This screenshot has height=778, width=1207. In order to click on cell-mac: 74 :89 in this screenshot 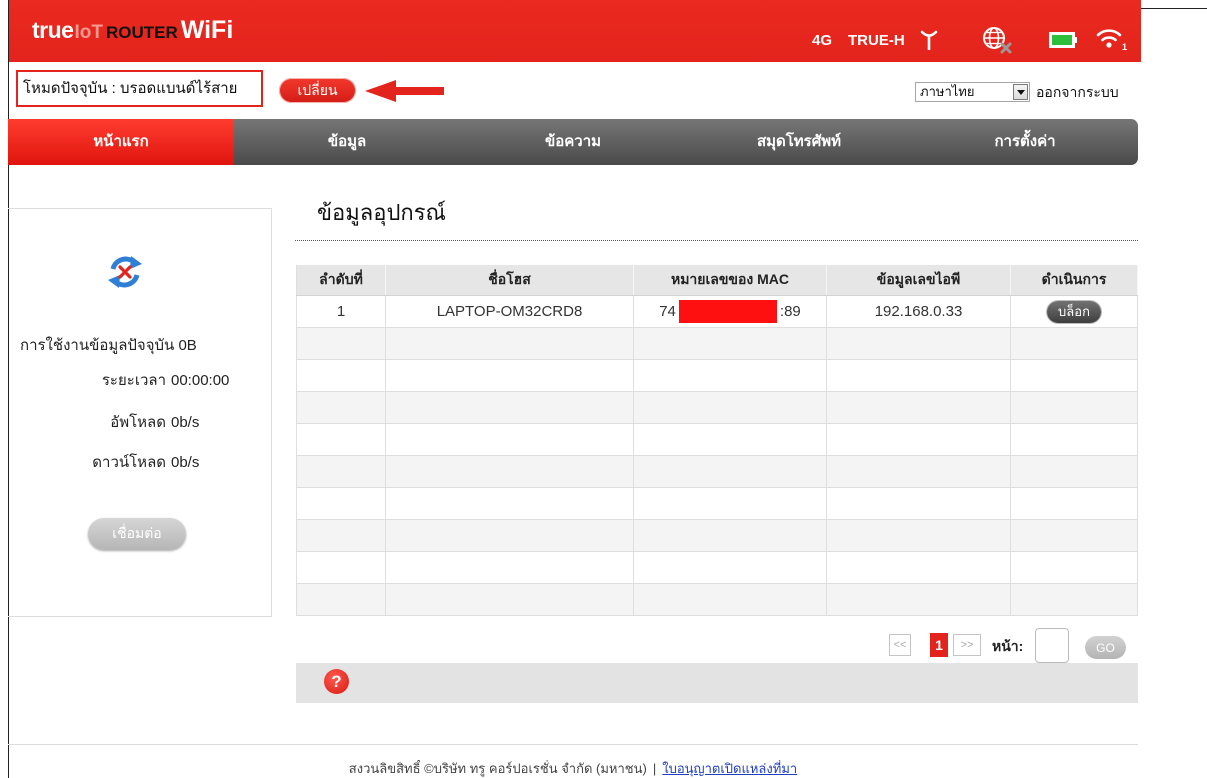, I will do `click(730, 311)`.